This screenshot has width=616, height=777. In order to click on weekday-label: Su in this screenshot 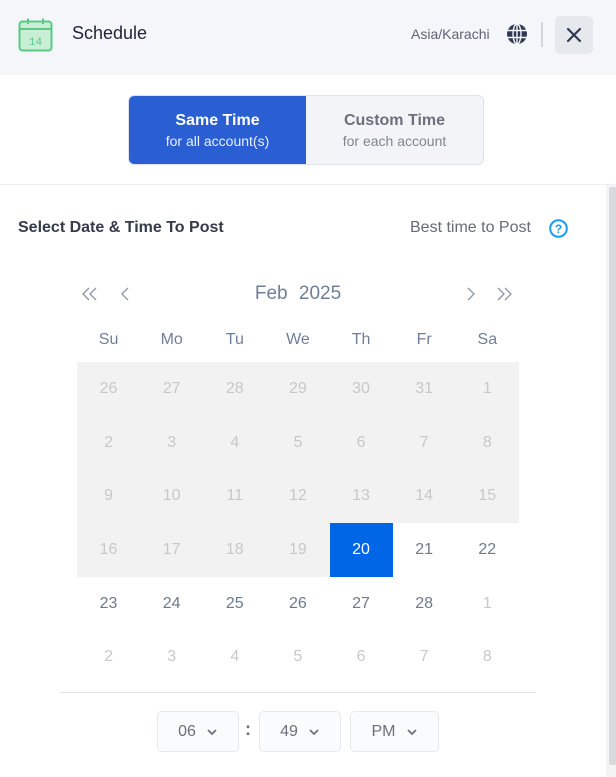, I will do `click(108, 339)`.